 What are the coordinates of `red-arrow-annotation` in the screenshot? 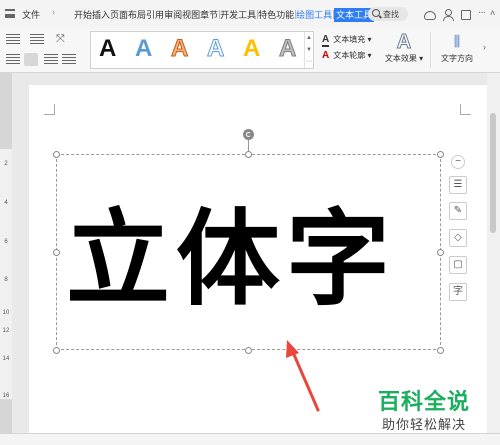 It's located at (303, 376).